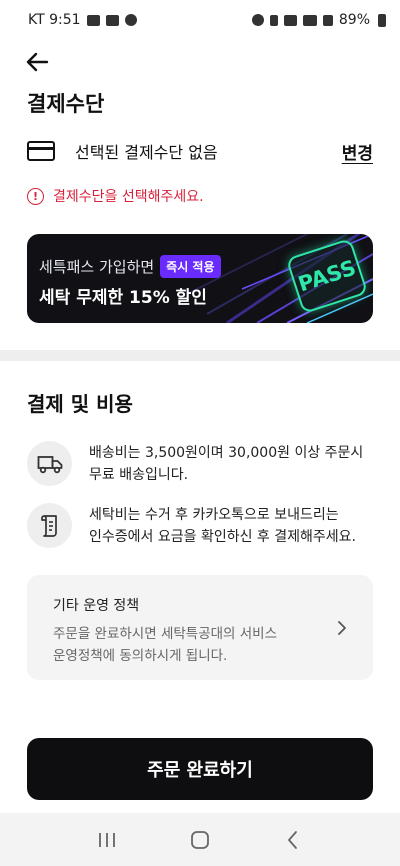 The height and width of the screenshot is (866, 400). I want to click on chevron-right-icon, so click(342, 628).